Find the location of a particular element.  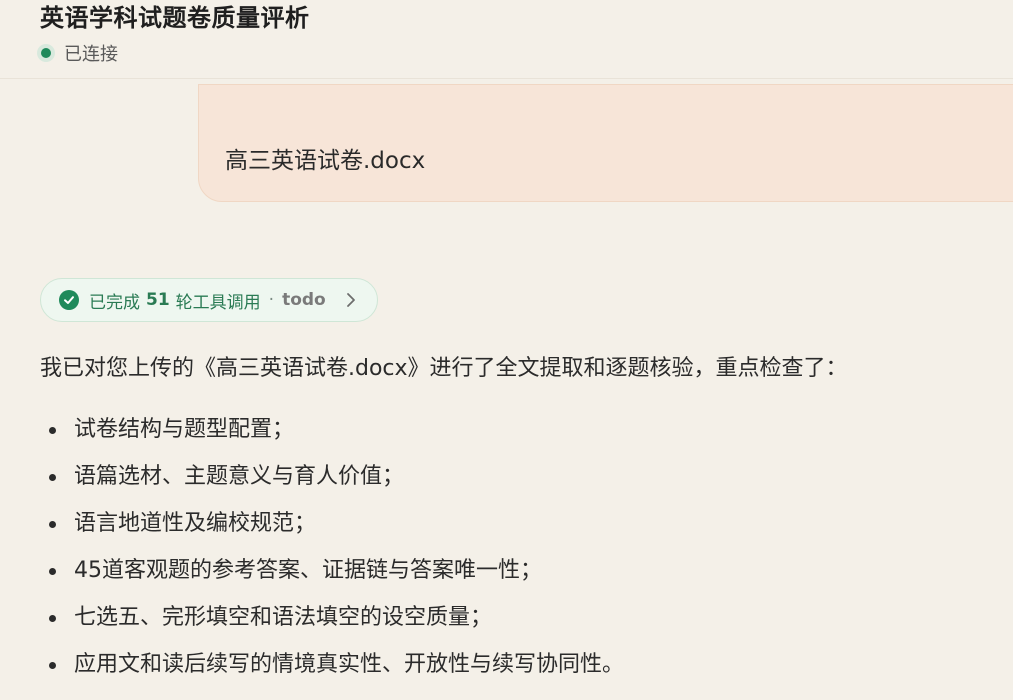

tool-summary-prefix: 已完成 is located at coordinates (114, 302).